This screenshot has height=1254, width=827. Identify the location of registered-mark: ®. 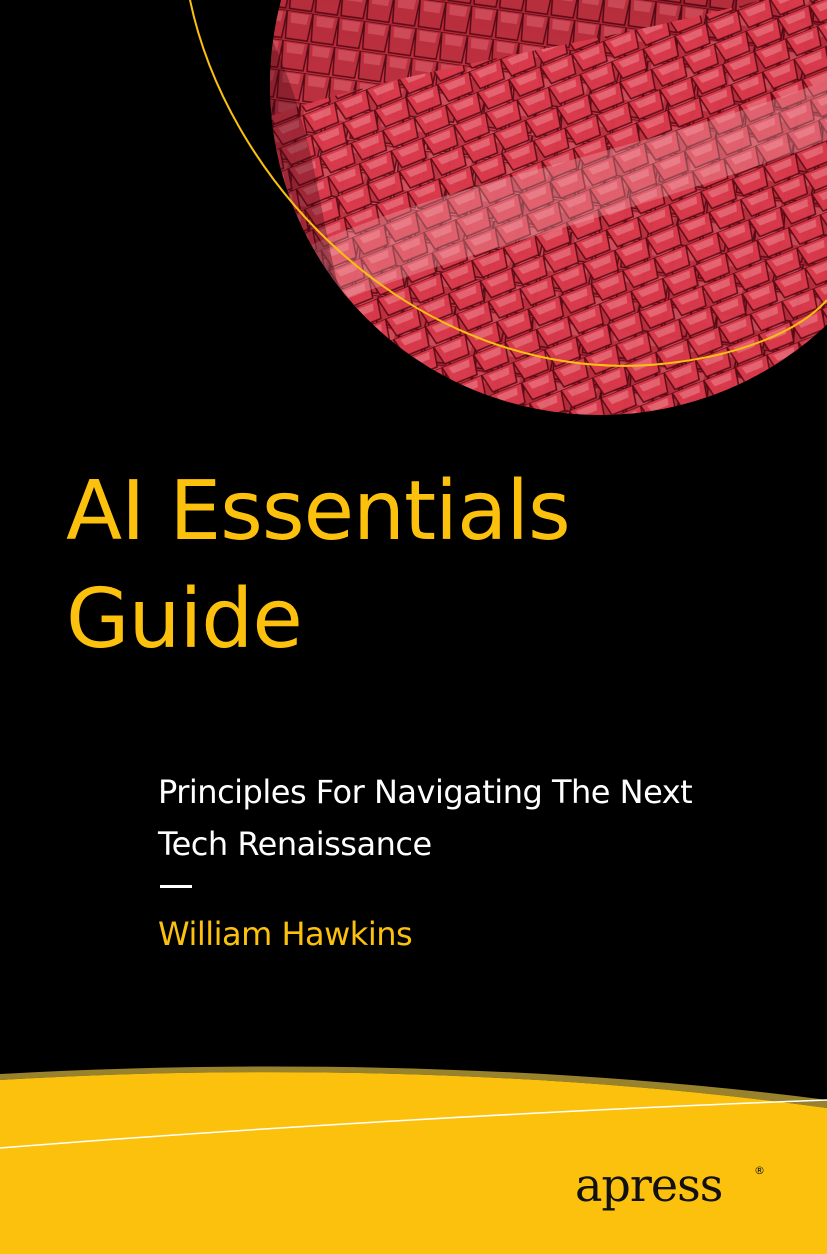
(759, 1170).